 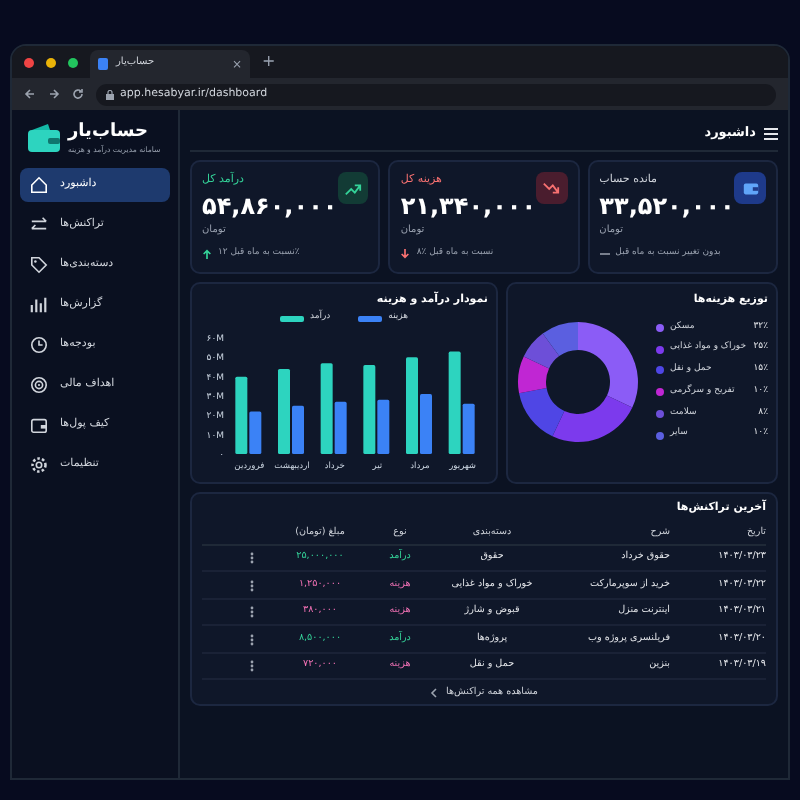 What do you see at coordinates (78, 94) in the screenshot?
I see `reload-icon` at bounding box center [78, 94].